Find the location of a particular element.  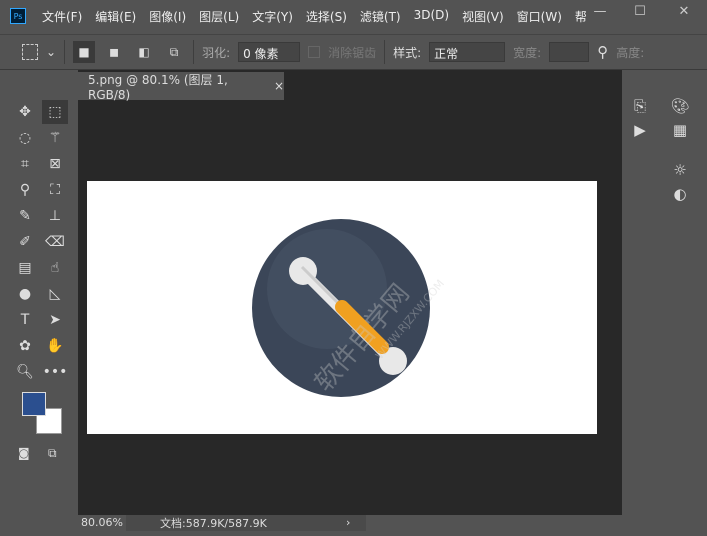

eyedropper-tool-icon: ⚲ is located at coordinates (25, 190).